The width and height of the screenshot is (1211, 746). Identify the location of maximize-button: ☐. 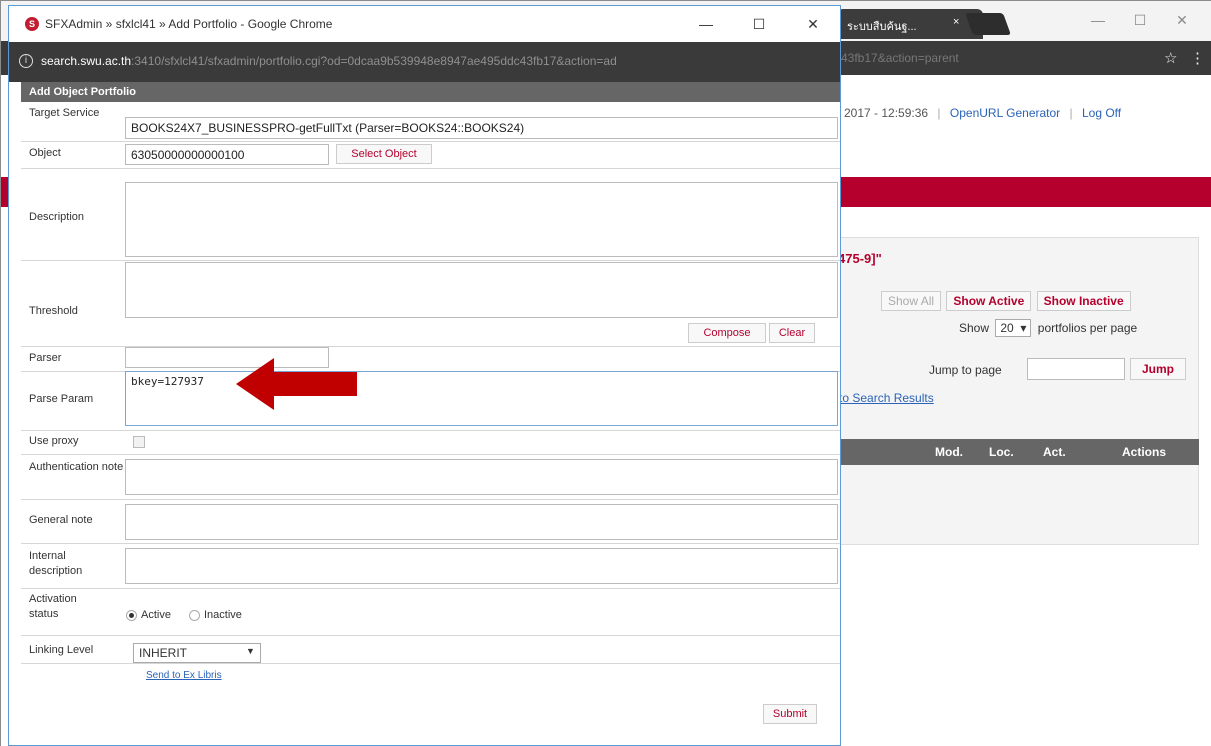
(1140, 20).